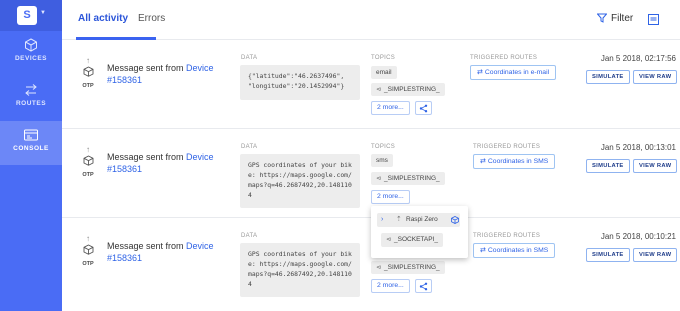 Image resolution: width=680 pixels, height=311 pixels. Describe the element at coordinates (602, 18) in the screenshot. I see `filter-icon` at that location.